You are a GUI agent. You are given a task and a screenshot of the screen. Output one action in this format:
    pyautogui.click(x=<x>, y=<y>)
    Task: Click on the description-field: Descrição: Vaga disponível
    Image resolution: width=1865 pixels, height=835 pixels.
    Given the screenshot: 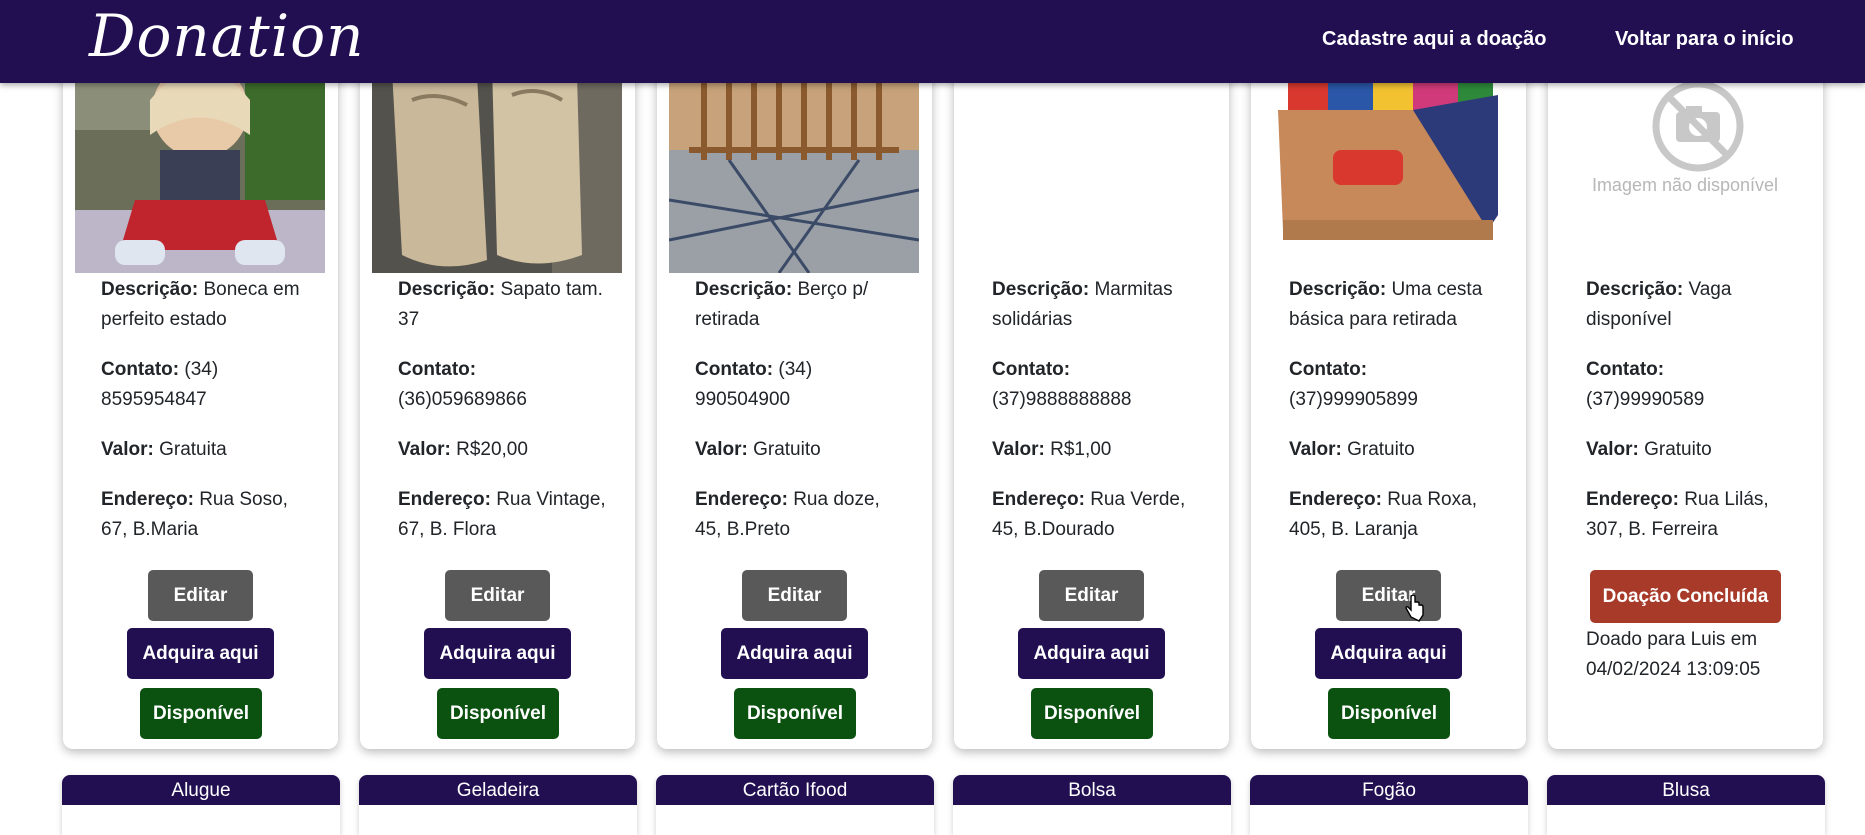 What is the action you would take?
    pyautogui.click(x=1691, y=305)
    